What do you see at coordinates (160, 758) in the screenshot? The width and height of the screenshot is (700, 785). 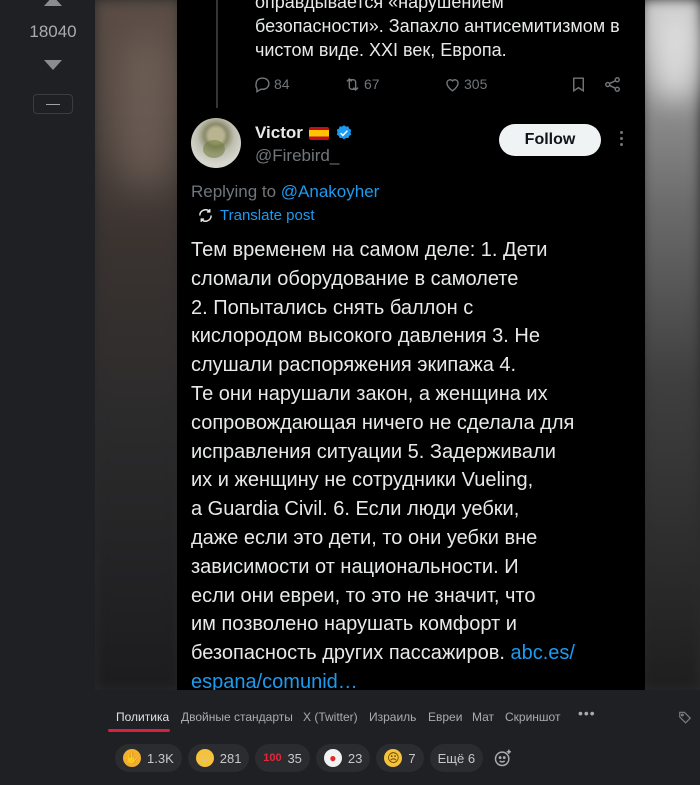 I see `reaction-count: 1.3K` at bounding box center [160, 758].